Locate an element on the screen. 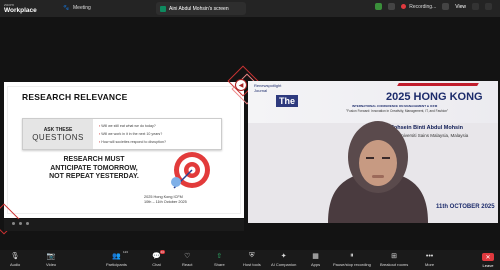 This screenshot has height=270, width=500. pause-icon: ⏸ is located at coordinates (352, 255).